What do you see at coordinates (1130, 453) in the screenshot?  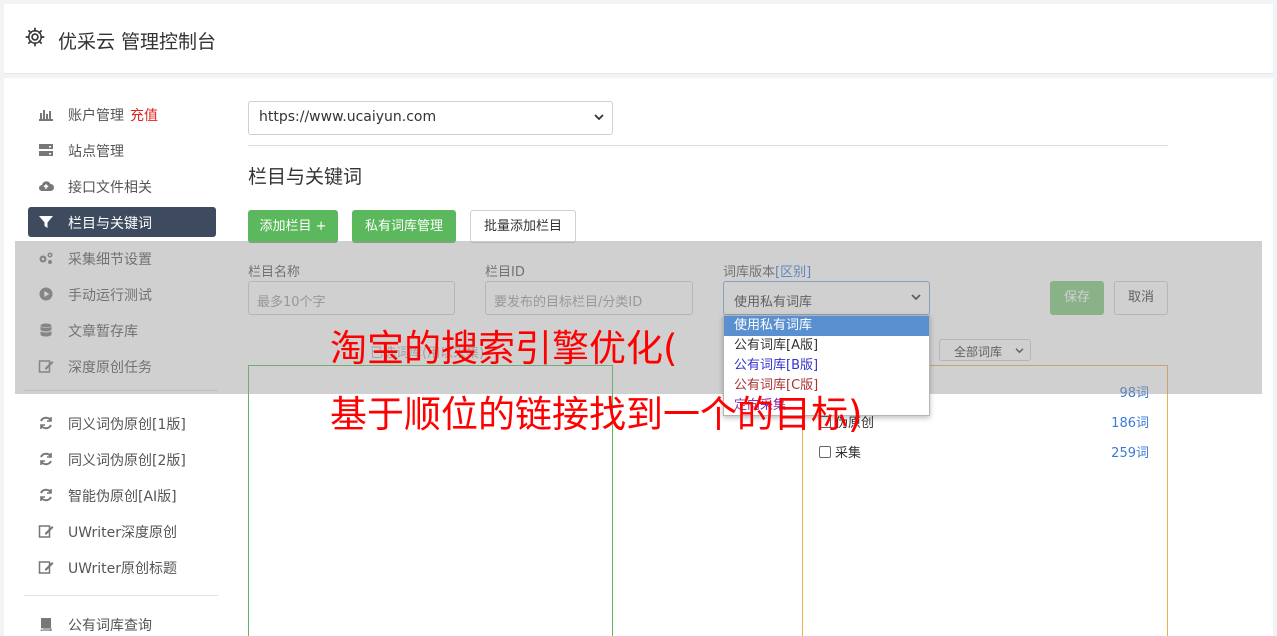 I see `word-count: 259词` at bounding box center [1130, 453].